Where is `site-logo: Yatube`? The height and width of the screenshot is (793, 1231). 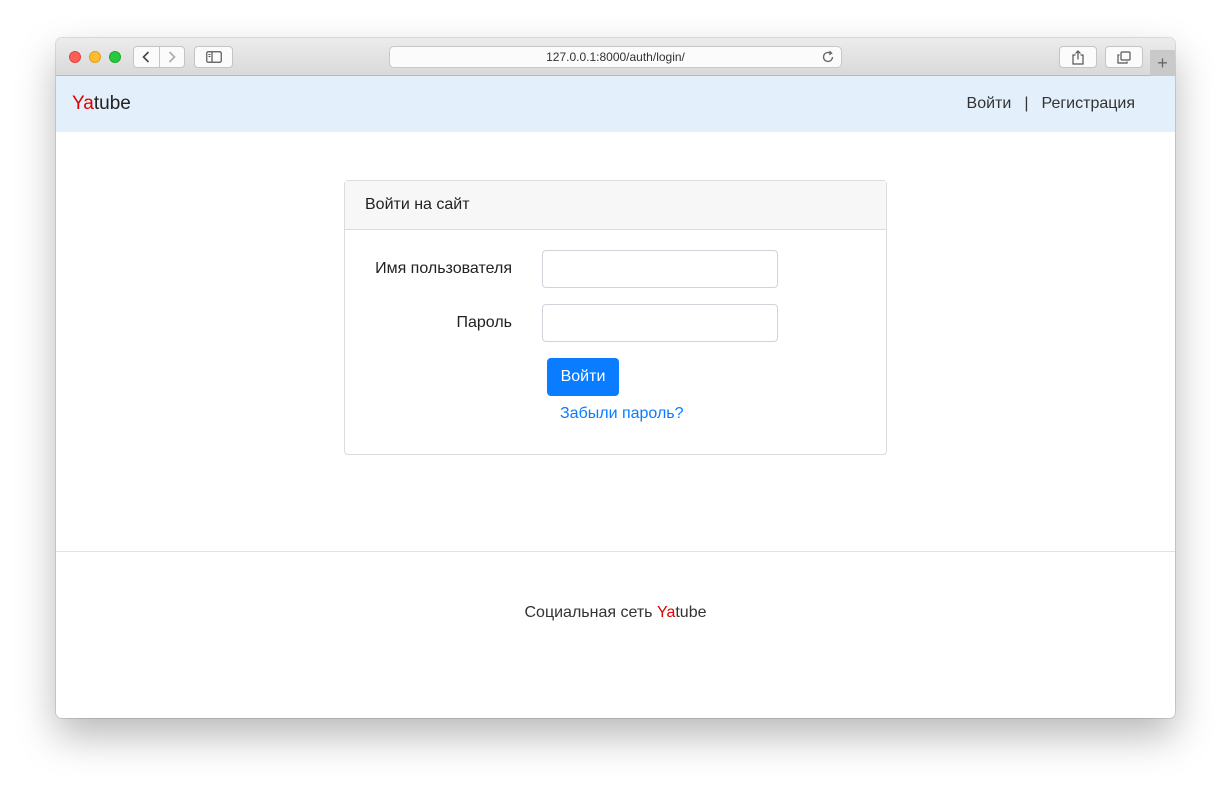 site-logo: Yatube is located at coordinates (101, 104).